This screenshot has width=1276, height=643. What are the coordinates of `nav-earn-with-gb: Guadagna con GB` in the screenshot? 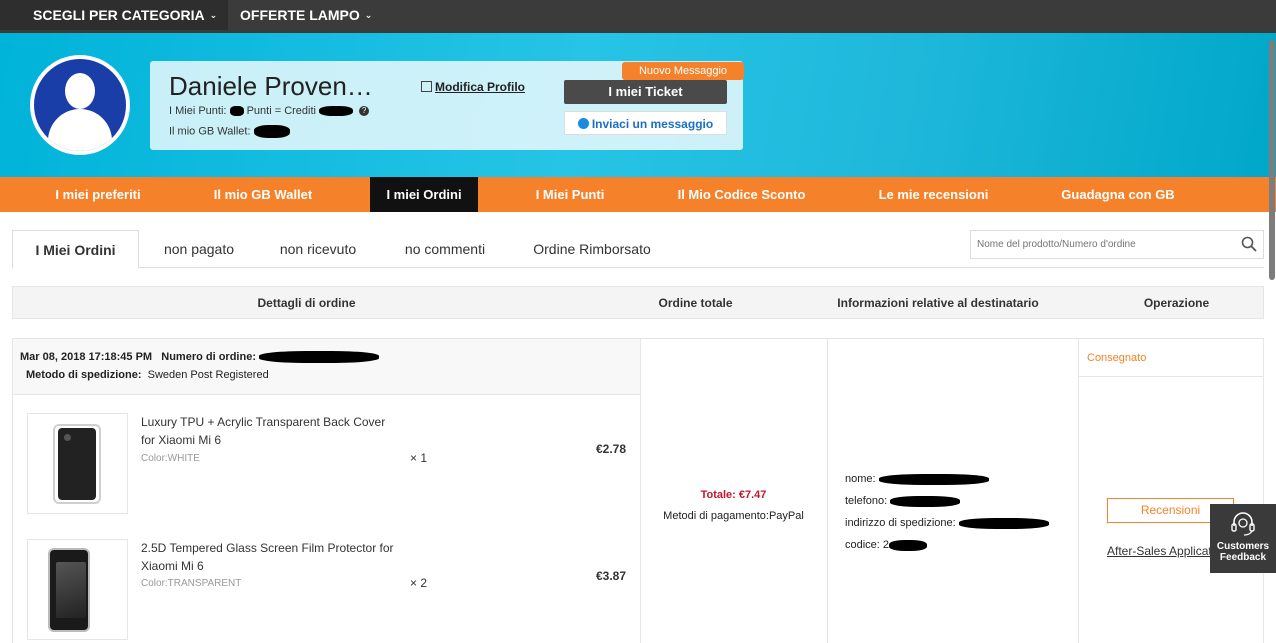 It's located at (1118, 194).